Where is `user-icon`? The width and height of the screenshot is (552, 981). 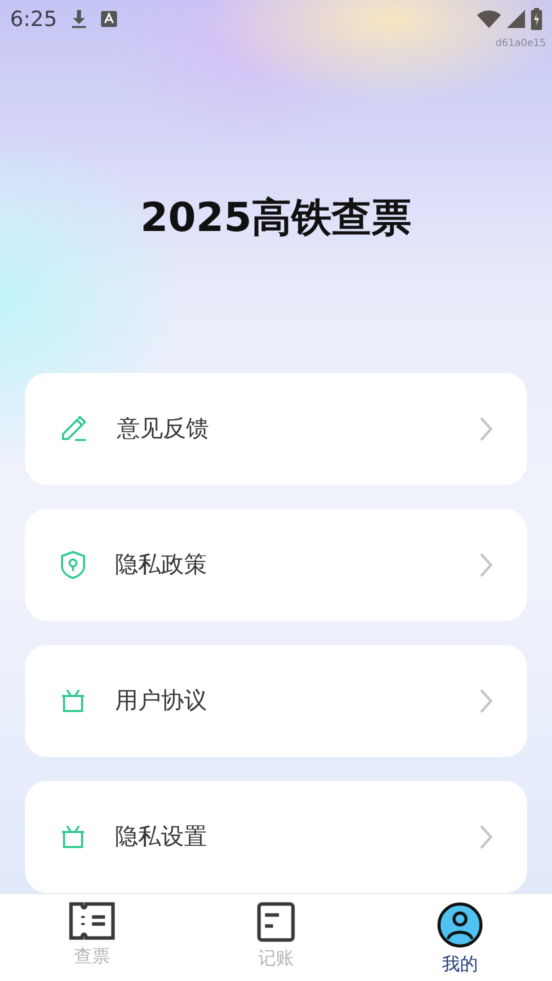 user-icon is located at coordinates (460, 925).